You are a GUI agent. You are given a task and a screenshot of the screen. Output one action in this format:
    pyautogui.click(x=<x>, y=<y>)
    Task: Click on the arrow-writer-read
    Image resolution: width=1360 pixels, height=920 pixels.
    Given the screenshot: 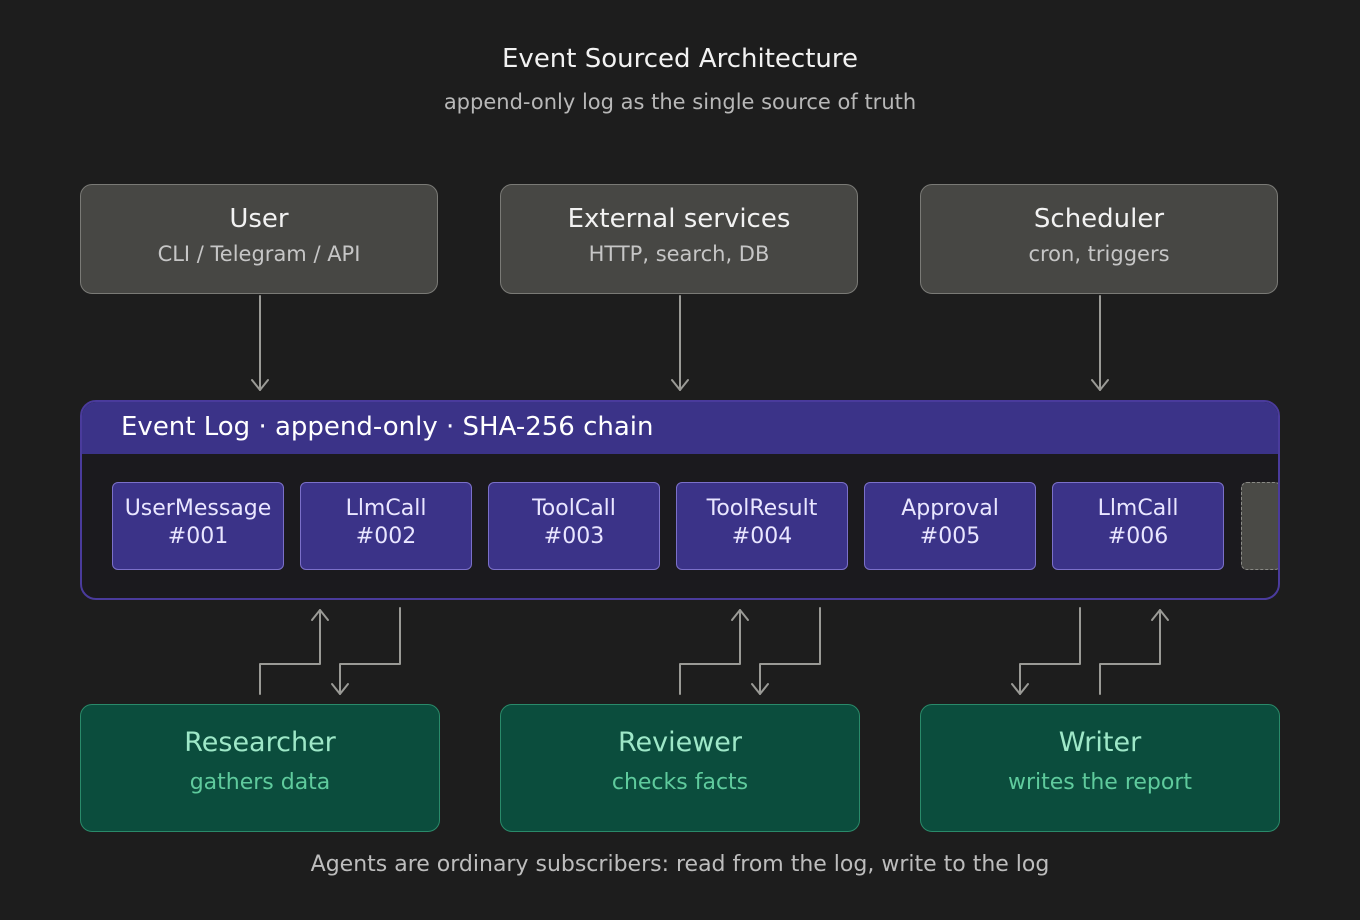 What is the action you would take?
    pyautogui.click(x=1046, y=651)
    